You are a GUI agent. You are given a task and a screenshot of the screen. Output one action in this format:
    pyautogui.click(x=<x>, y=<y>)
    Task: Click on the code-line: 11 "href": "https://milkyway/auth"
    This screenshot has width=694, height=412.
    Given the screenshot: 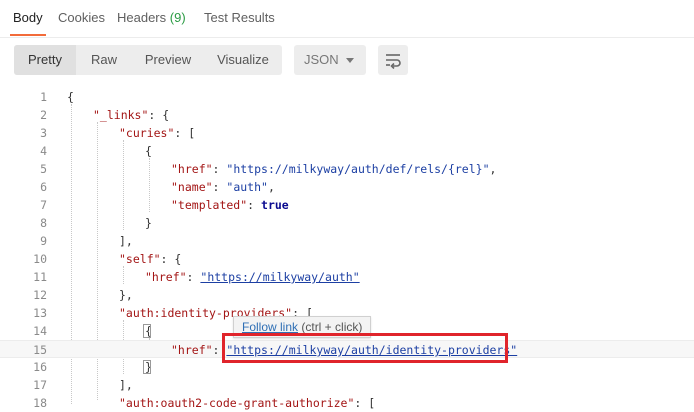 What is the action you would take?
    pyautogui.click(x=347, y=277)
    